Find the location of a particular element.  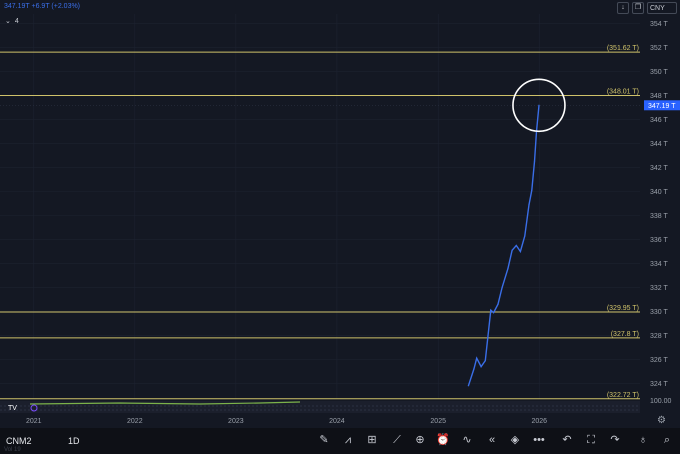

horizontal-level-label: (329.95 T) is located at coordinates (623, 308).